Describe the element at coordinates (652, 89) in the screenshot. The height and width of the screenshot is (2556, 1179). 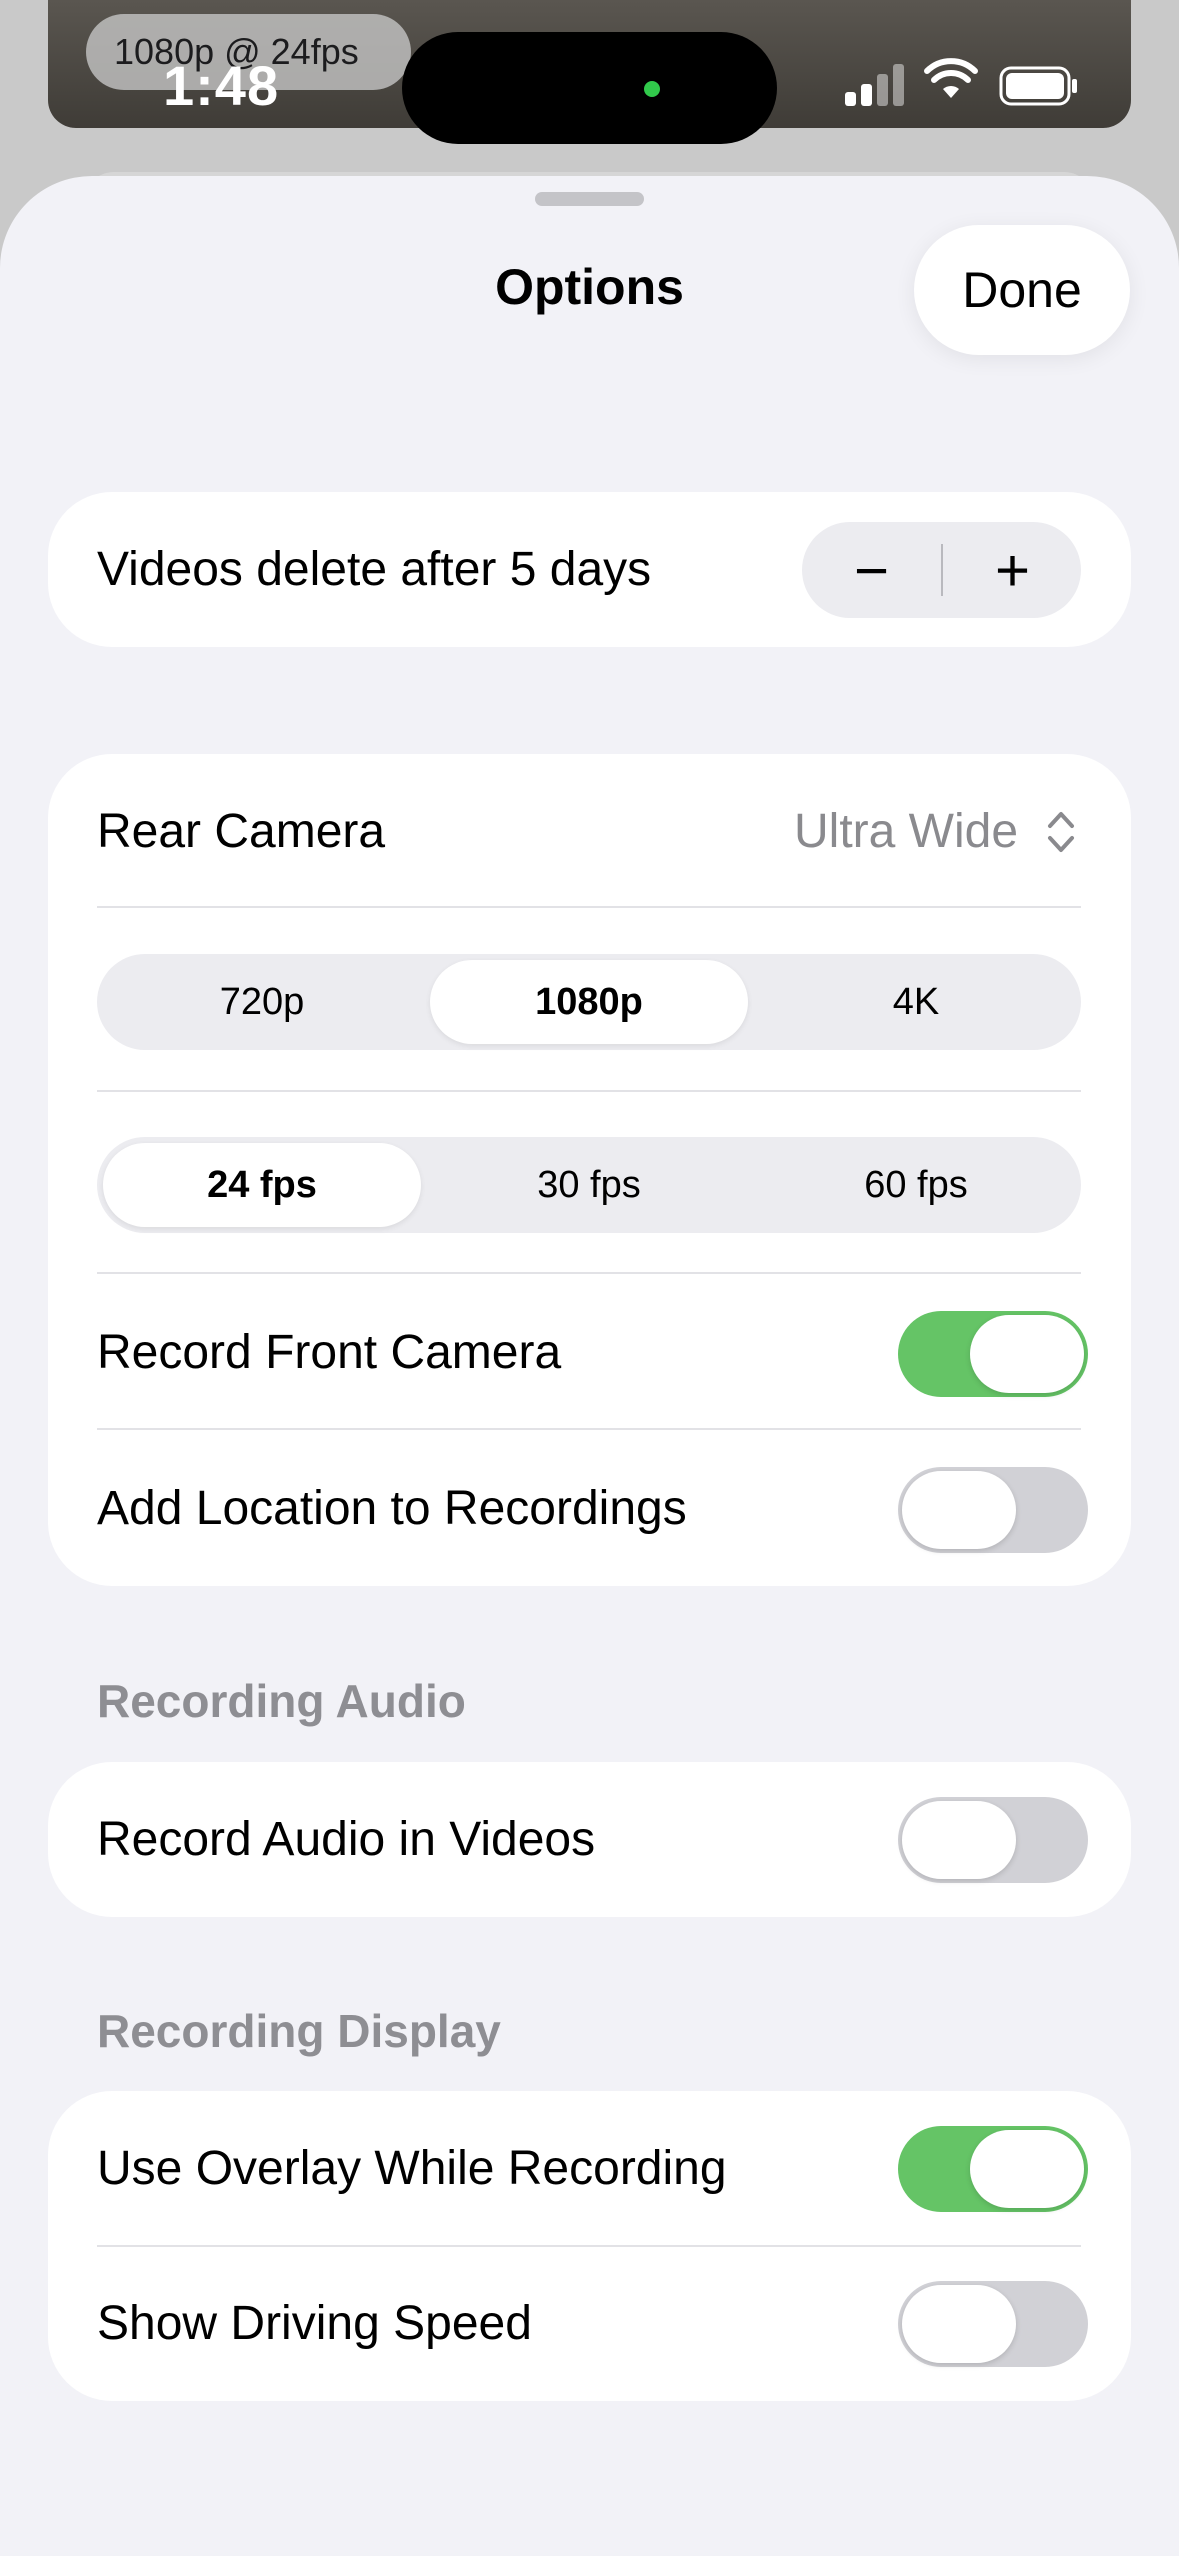
I see `camera-in-use-indicator` at that location.